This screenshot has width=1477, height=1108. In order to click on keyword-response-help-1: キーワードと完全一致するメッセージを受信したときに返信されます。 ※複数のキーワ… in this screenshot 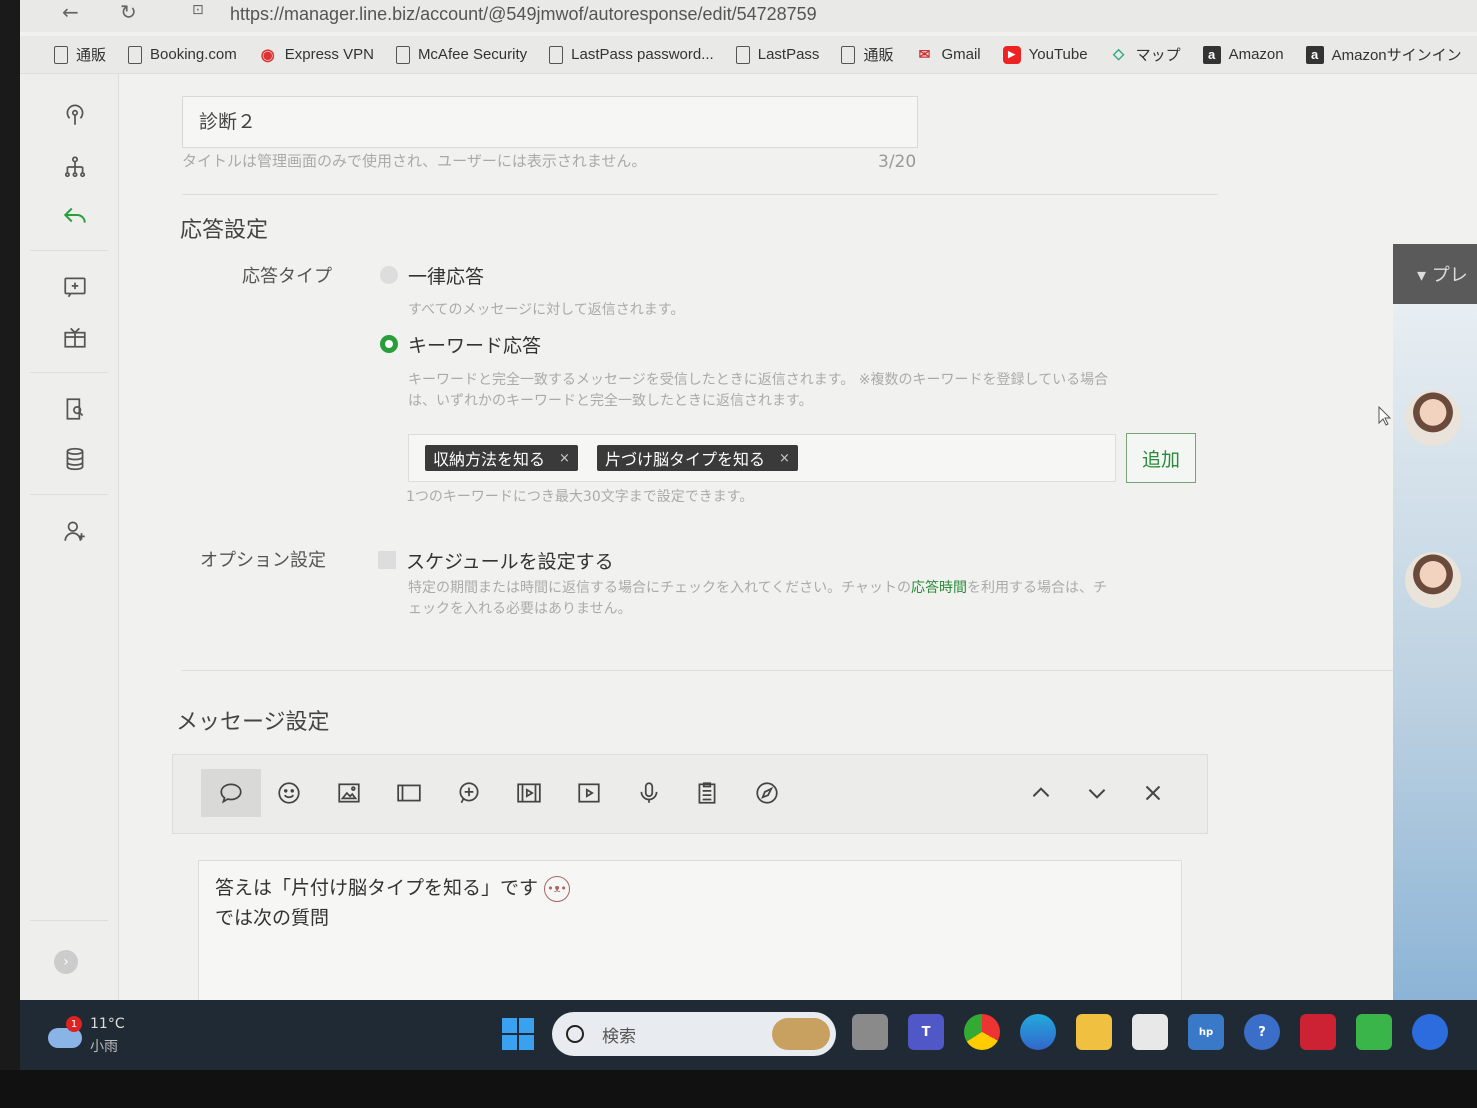, I will do `click(758, 380)`.